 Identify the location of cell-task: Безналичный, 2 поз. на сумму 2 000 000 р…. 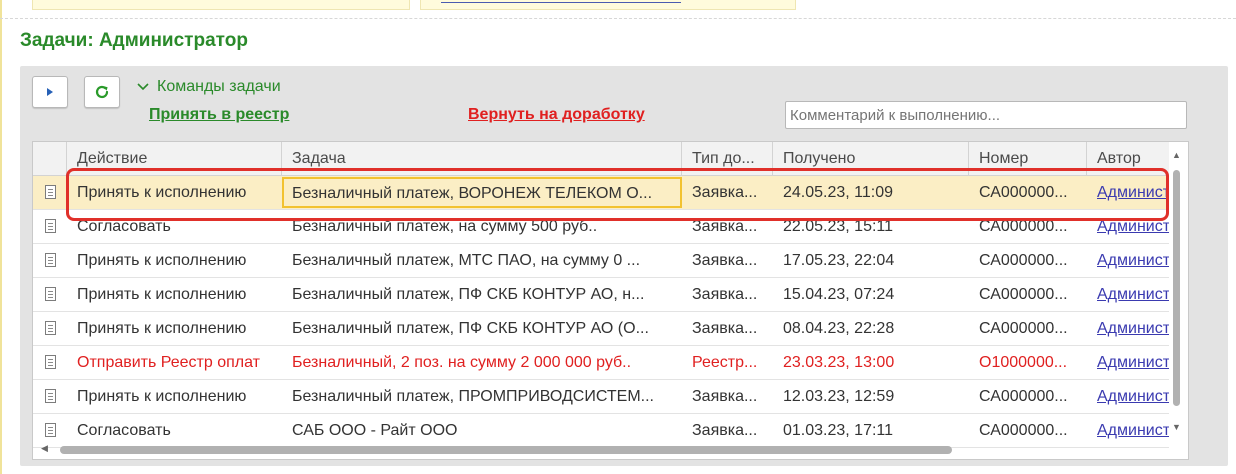
(462, 362).